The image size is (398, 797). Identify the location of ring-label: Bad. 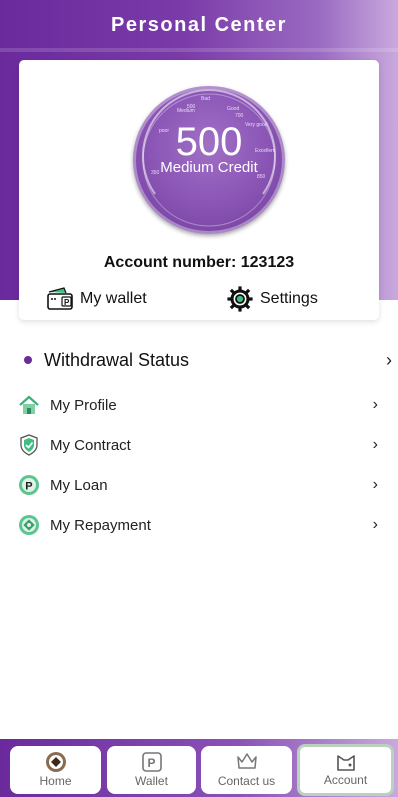
(205, 99).